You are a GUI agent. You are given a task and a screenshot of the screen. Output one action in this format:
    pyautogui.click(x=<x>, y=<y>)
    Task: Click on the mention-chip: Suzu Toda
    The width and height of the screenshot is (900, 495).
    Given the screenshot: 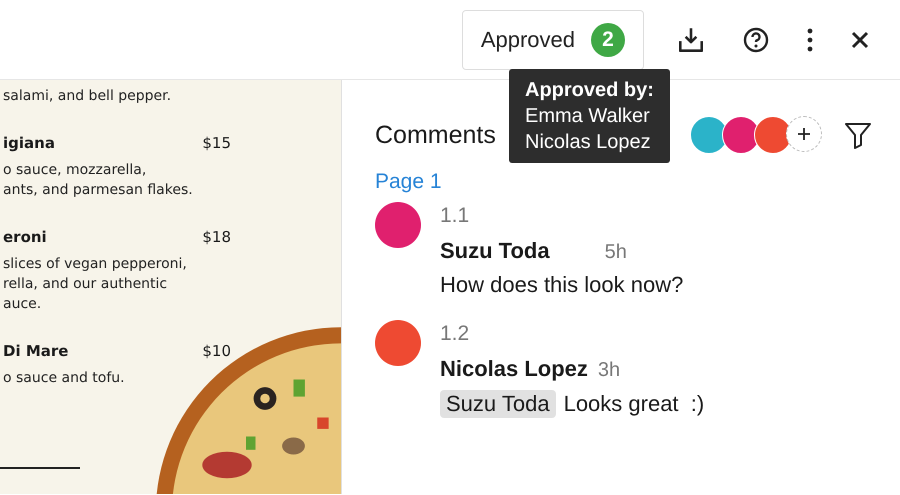 What is the action you would take?
    pyautogui.click(x=498, y=404)
    